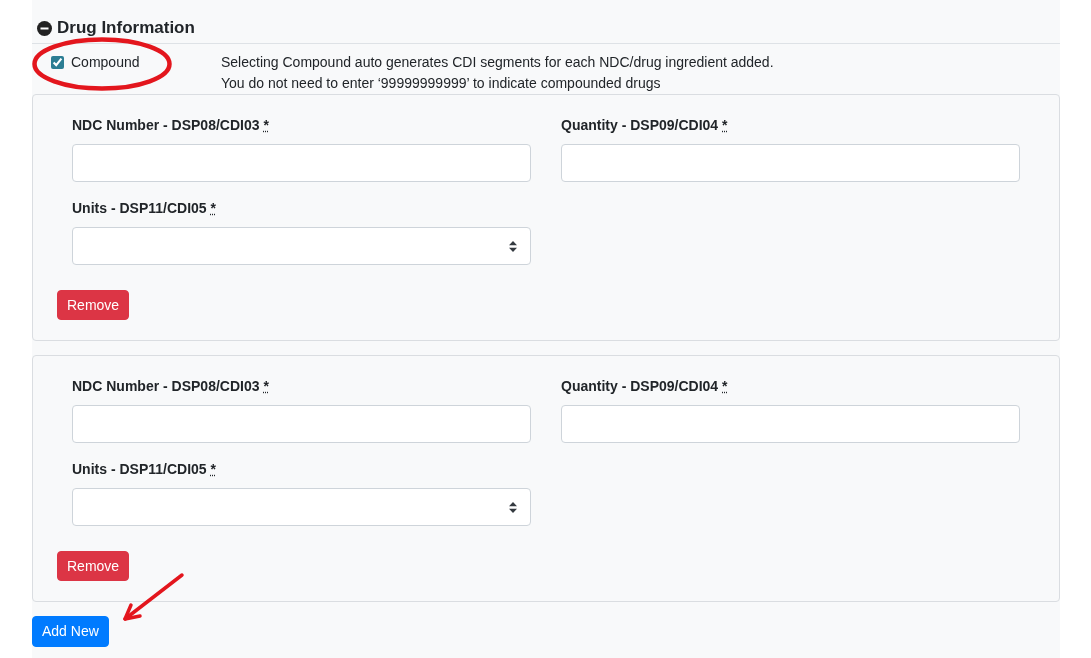 This screenshot has width=1091, height=658. I want to click on add-new-button: Add New, so click(70, 631).